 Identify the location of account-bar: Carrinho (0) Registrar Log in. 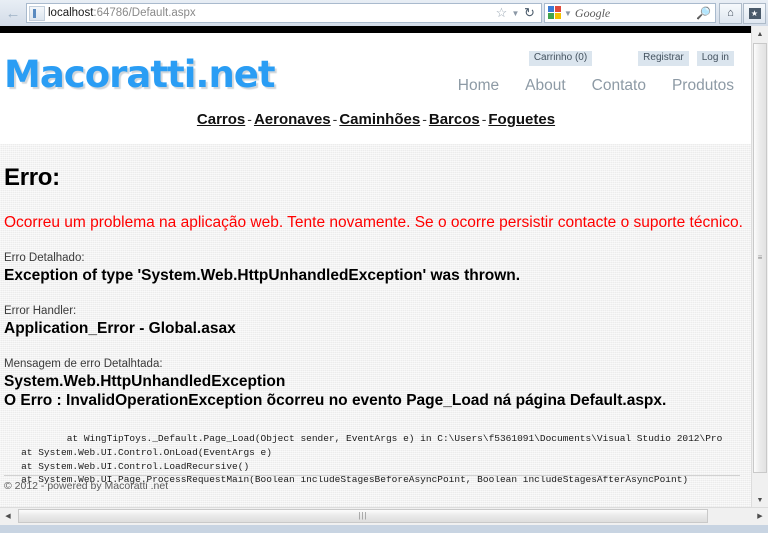
(631, 58).